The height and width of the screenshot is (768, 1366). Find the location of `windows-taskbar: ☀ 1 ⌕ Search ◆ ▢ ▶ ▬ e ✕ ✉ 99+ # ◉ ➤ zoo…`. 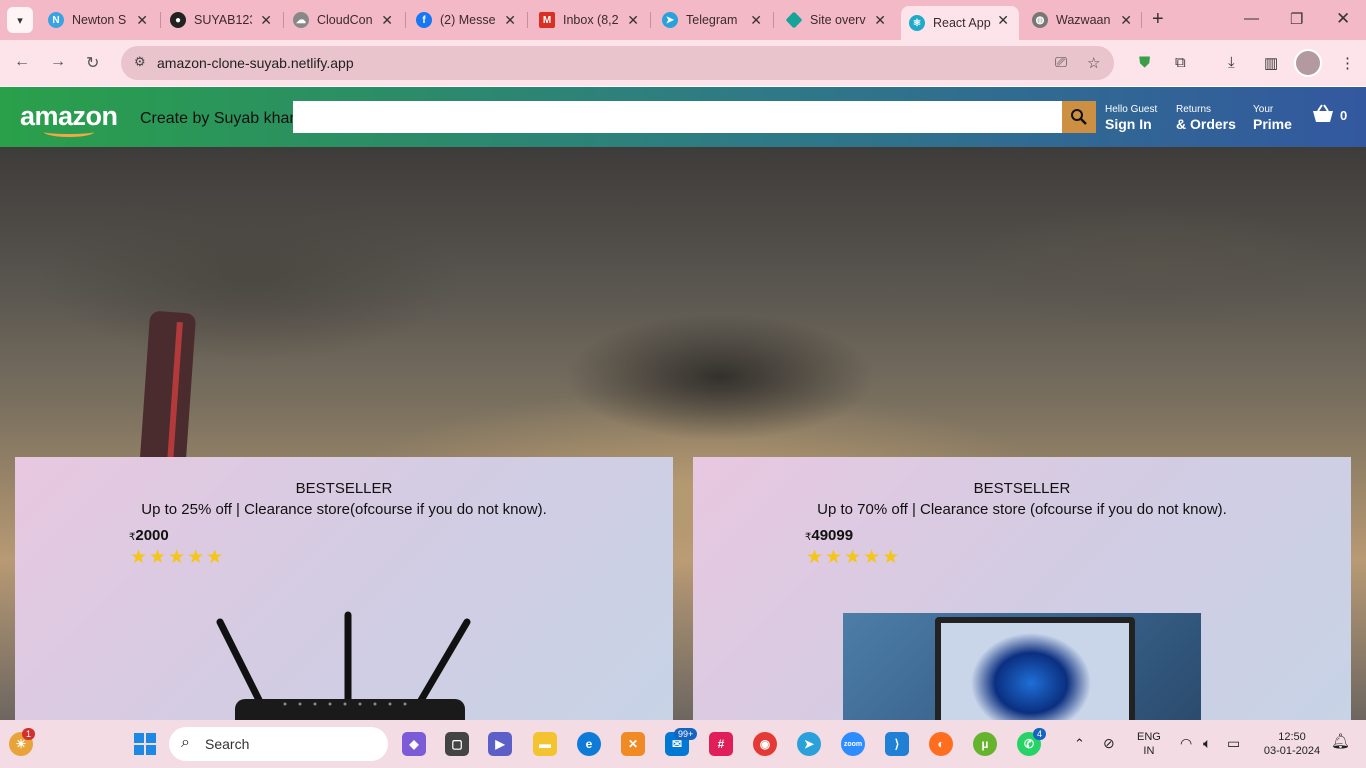

windows-taskbar: ☀ 1 ⌕ Search ◆ ▢ ▶ ▬ e ✕ ✉ 99+ # ◉ ➤ zoo… is located at coordinates (683, 744).